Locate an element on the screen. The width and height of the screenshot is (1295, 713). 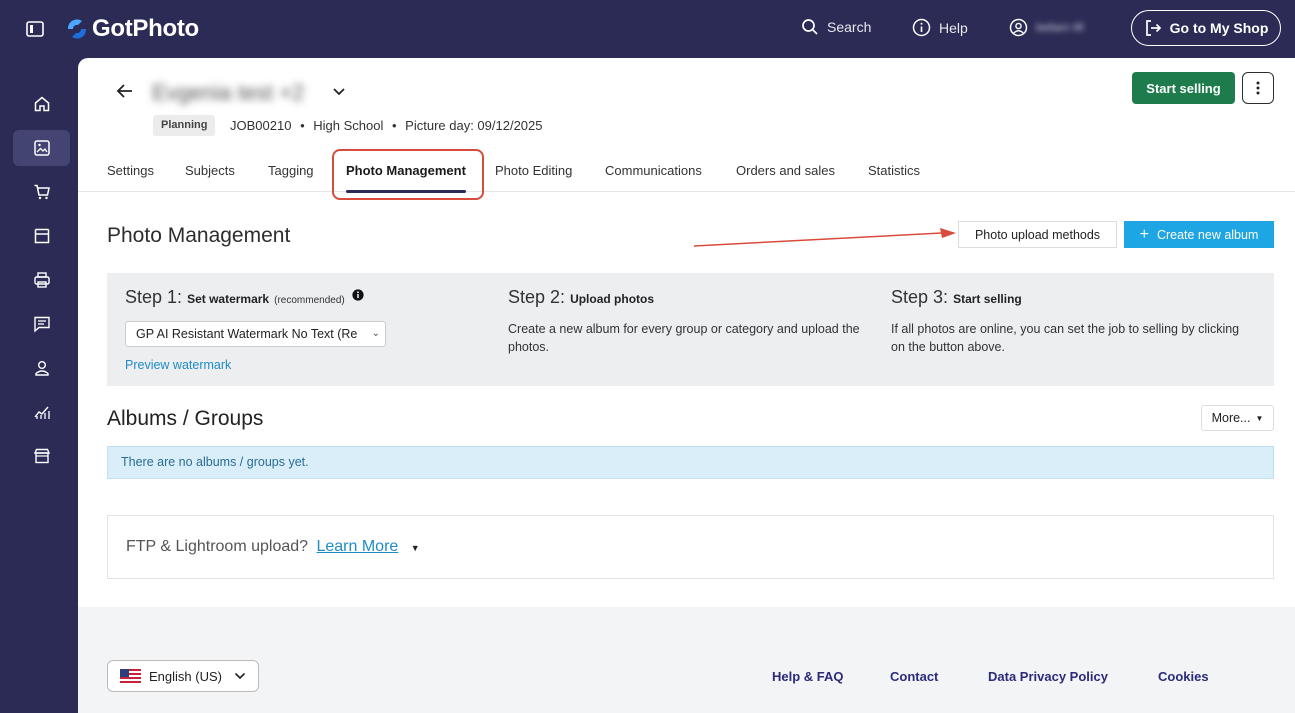
plus-icon: + is located at coordinates (1144, 234).